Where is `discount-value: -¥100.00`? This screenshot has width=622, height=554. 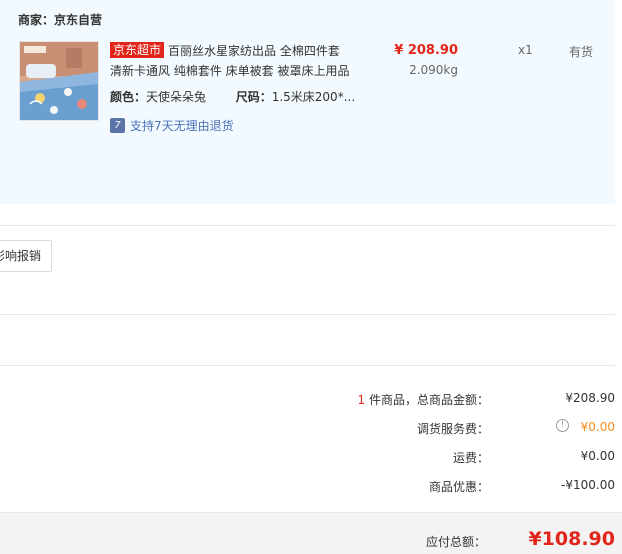
discount-value: -¥100.00 is located at coordinates (588, 485).